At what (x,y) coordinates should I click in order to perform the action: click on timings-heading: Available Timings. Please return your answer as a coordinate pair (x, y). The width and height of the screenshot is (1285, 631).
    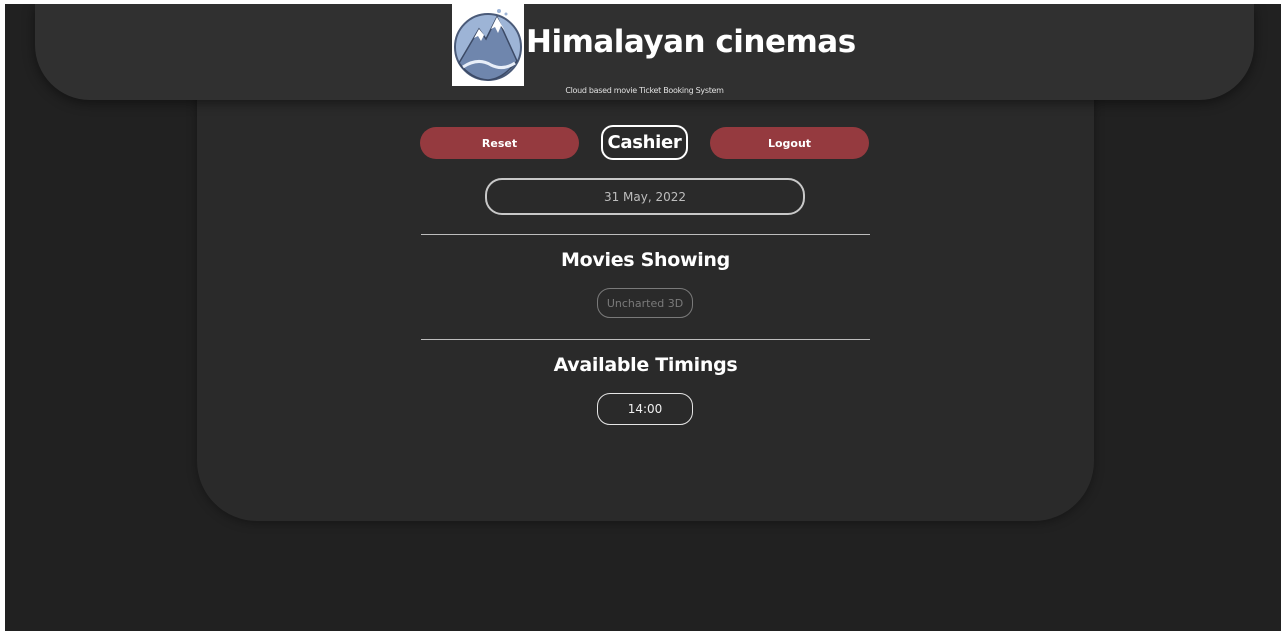
    Looking at the image, I should click on (645, 365).